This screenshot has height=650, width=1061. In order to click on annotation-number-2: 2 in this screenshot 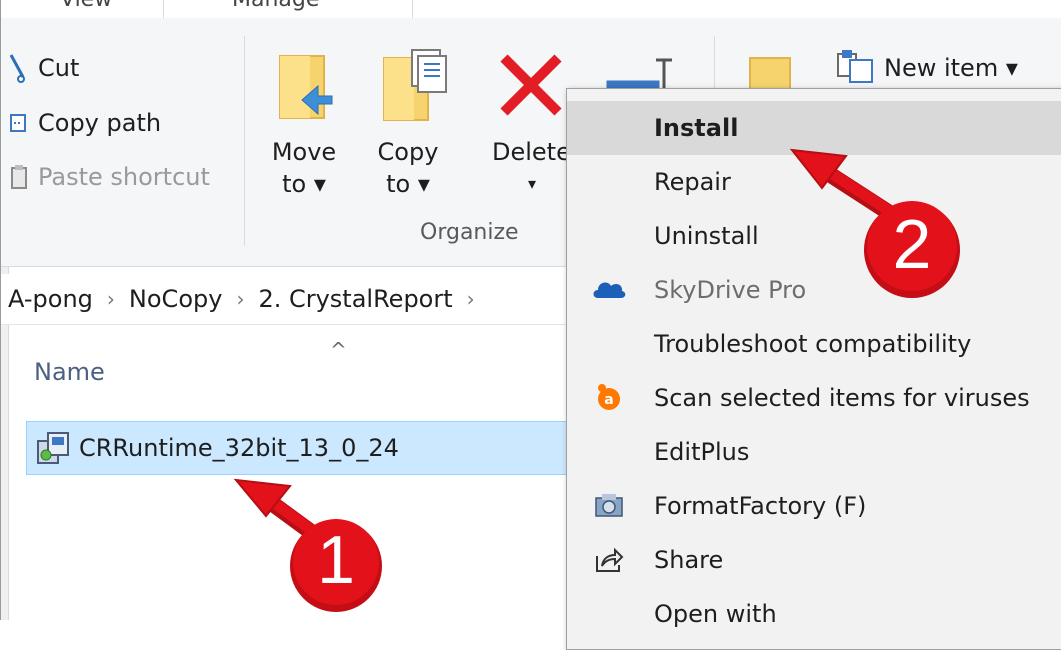, I will do `click(912, 244)`.